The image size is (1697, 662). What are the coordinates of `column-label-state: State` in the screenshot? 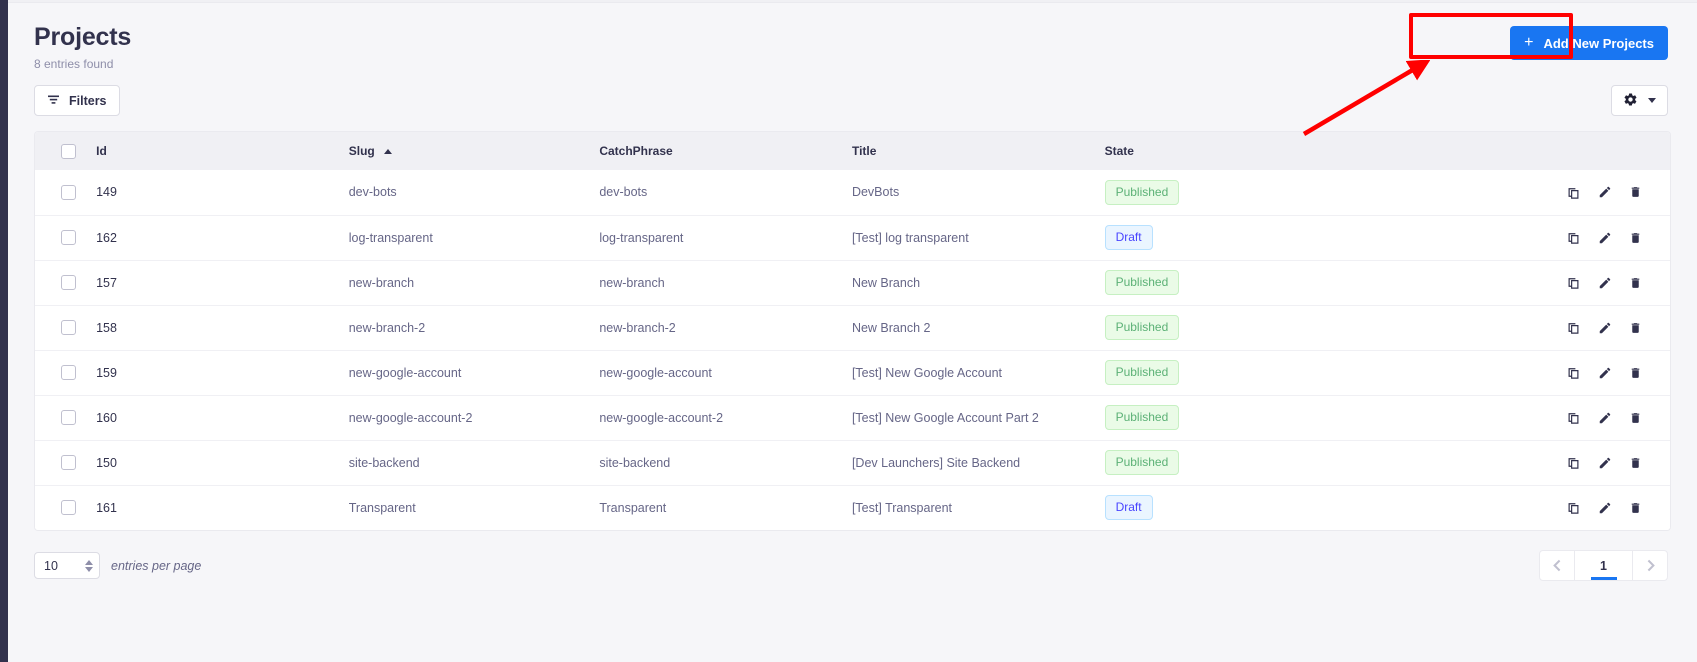 It's located at (1119, 151).